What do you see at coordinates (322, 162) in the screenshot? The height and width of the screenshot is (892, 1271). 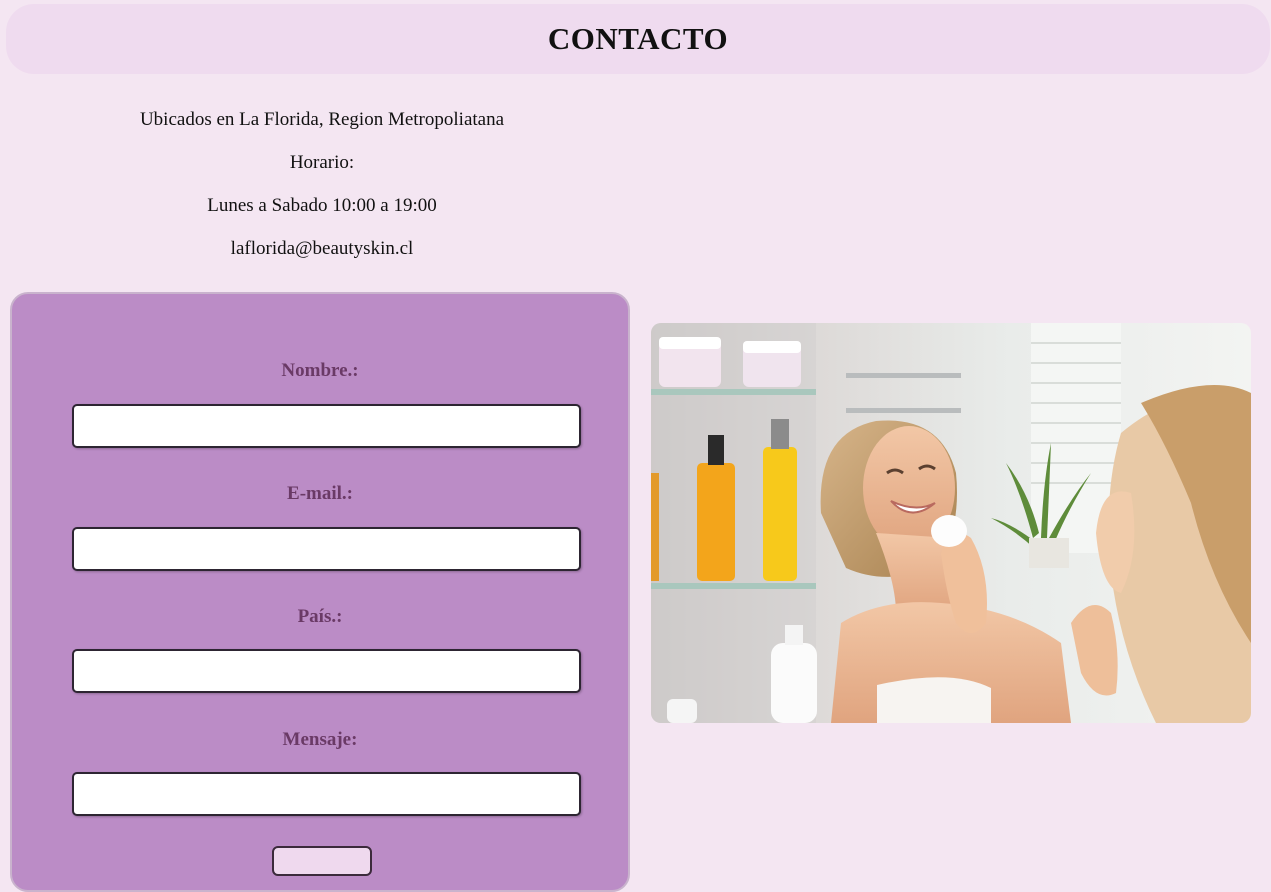 I see `hours-label: Horario:` at bounding box center [322, 162].